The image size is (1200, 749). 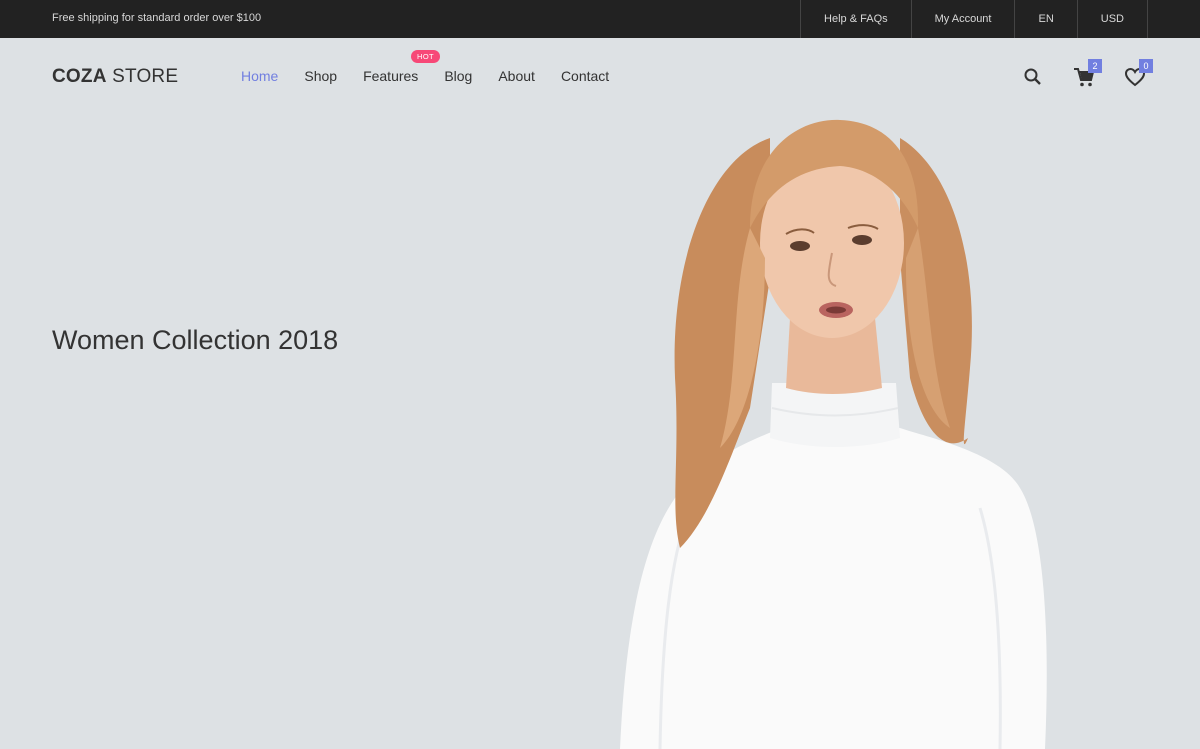 I want to click on header-icons: 2 0, so click(x=1086, y=74).